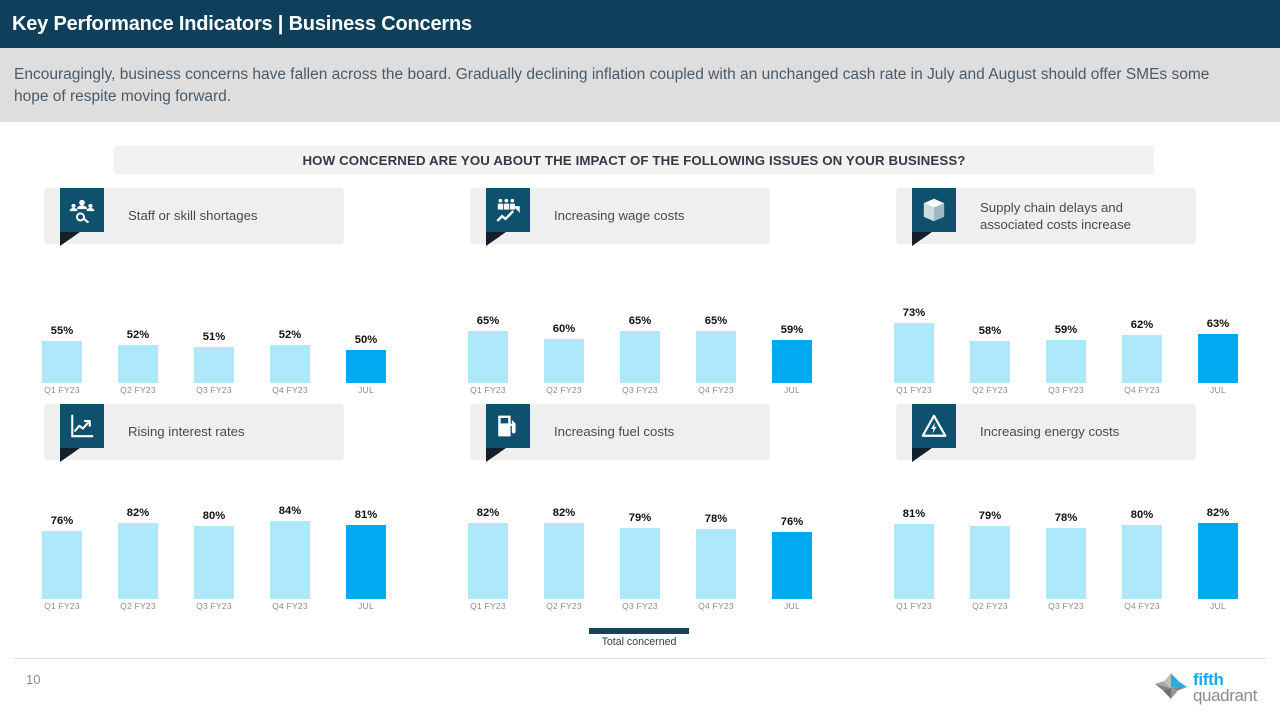 The width and height of the screenshot is (1280, 720). I want to click on panel-header: Increasing fuel costs, so click(610, 433).